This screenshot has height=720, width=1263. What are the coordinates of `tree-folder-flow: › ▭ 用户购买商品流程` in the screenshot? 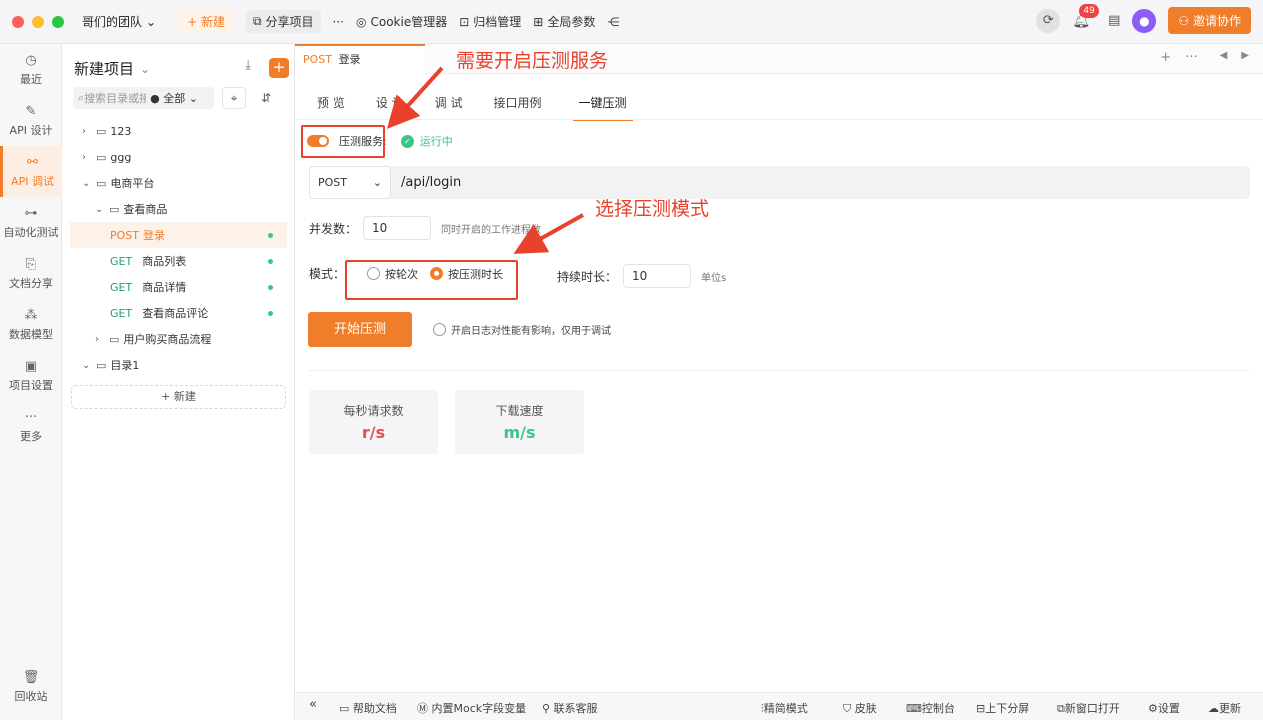 It's located at (178, 339).